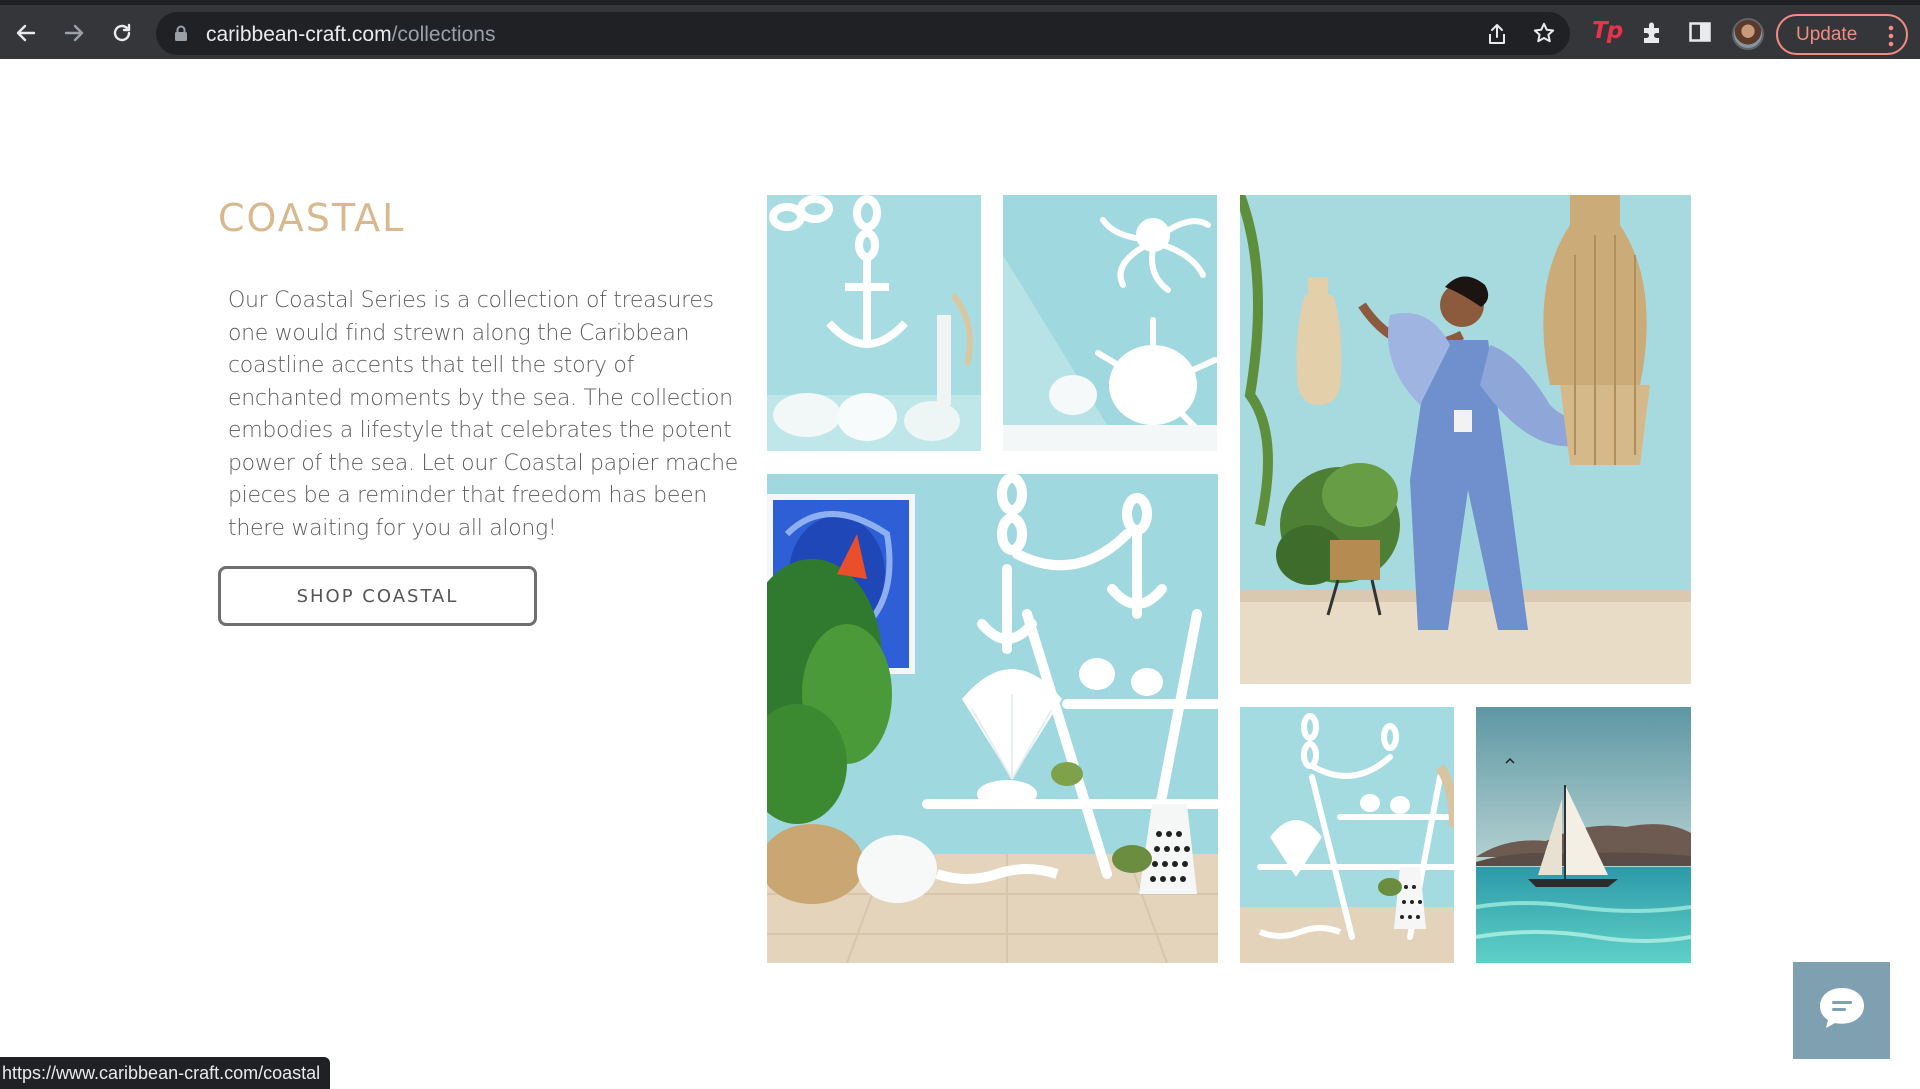 The image size is (1920, 1089). Describe the element at coordinates (1607, 31) in the screenshot. I see `extension-tp-logo: Tp` at that location.